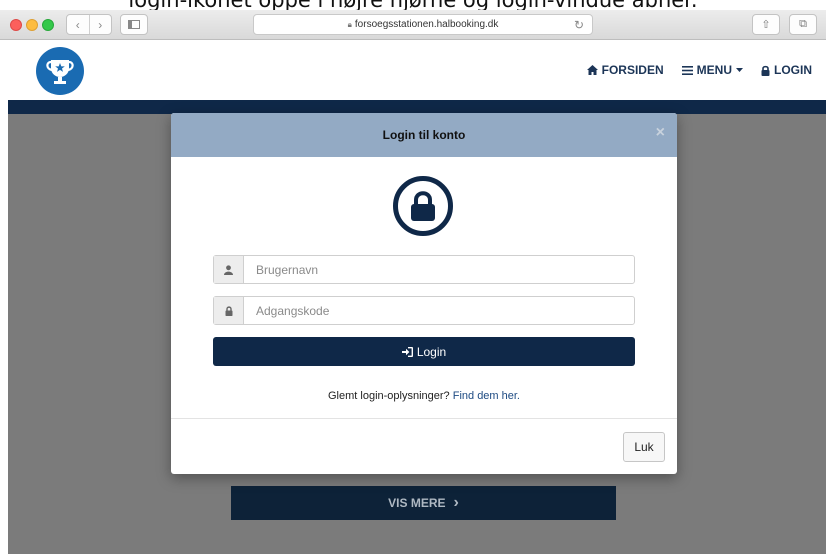  What do you see at coordinates (4, 327) in the screenshot?
I see `page-edge` at bounding box center [4, 327].